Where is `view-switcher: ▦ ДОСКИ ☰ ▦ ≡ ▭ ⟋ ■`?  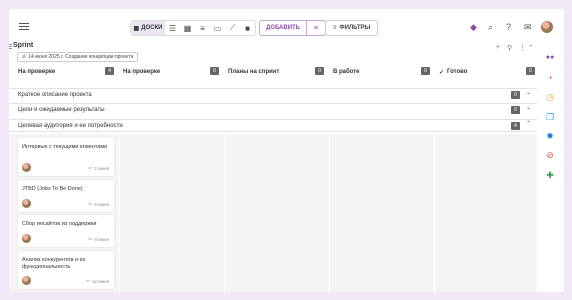 view-switcher: ▦ ДОСКИ ☰ ▦ ≡ ▭ ⟋ ■ is located at coordinates (193, 28).